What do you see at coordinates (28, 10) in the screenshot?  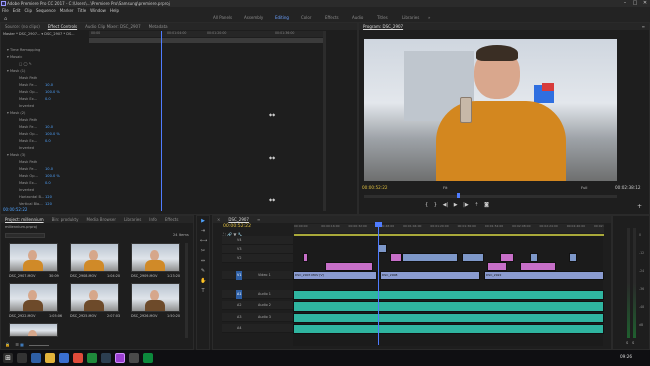 I see `menu-clip: Clip` at bounding box center [28, 10].